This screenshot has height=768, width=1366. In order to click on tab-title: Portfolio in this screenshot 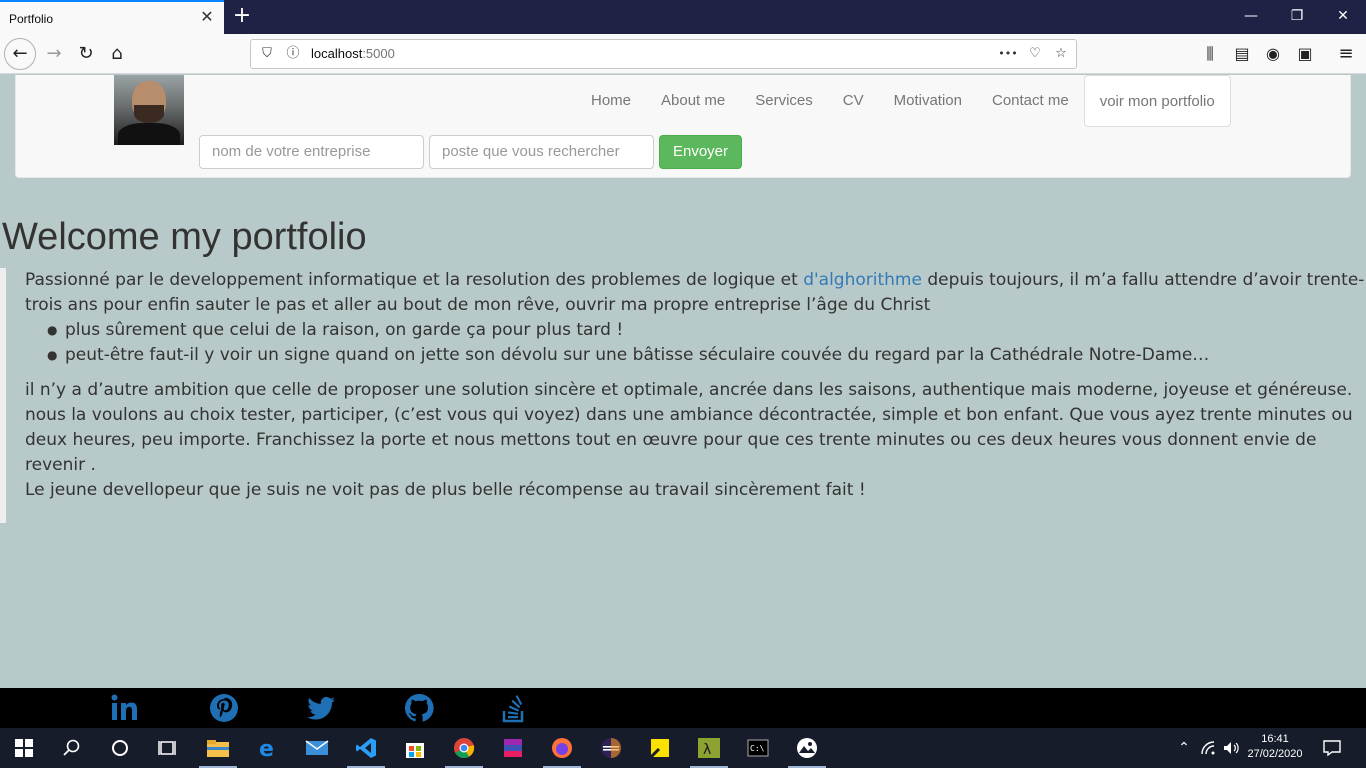, I will do `click(31, 19)`.